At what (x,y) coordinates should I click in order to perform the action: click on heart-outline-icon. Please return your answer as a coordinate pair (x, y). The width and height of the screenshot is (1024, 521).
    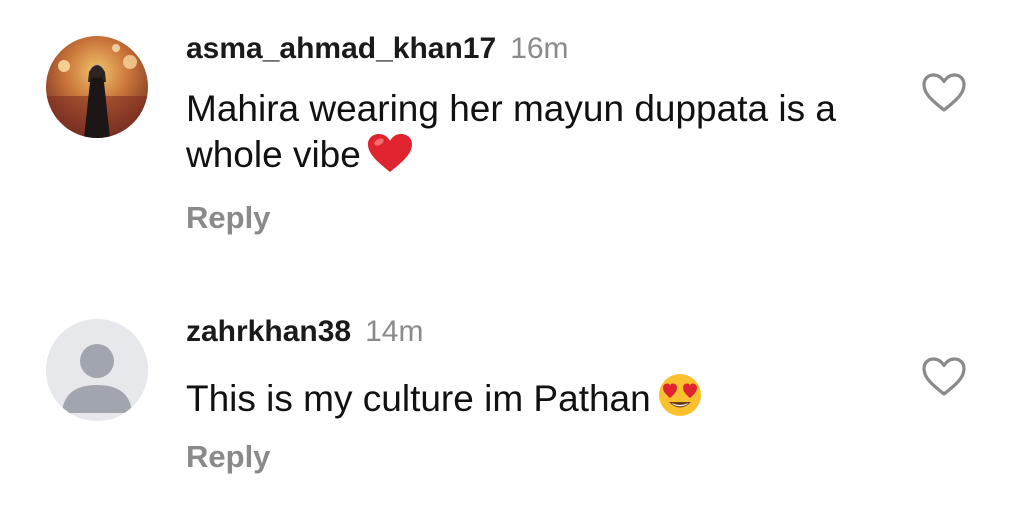
    Looking at the image, I should click on (944, 376).